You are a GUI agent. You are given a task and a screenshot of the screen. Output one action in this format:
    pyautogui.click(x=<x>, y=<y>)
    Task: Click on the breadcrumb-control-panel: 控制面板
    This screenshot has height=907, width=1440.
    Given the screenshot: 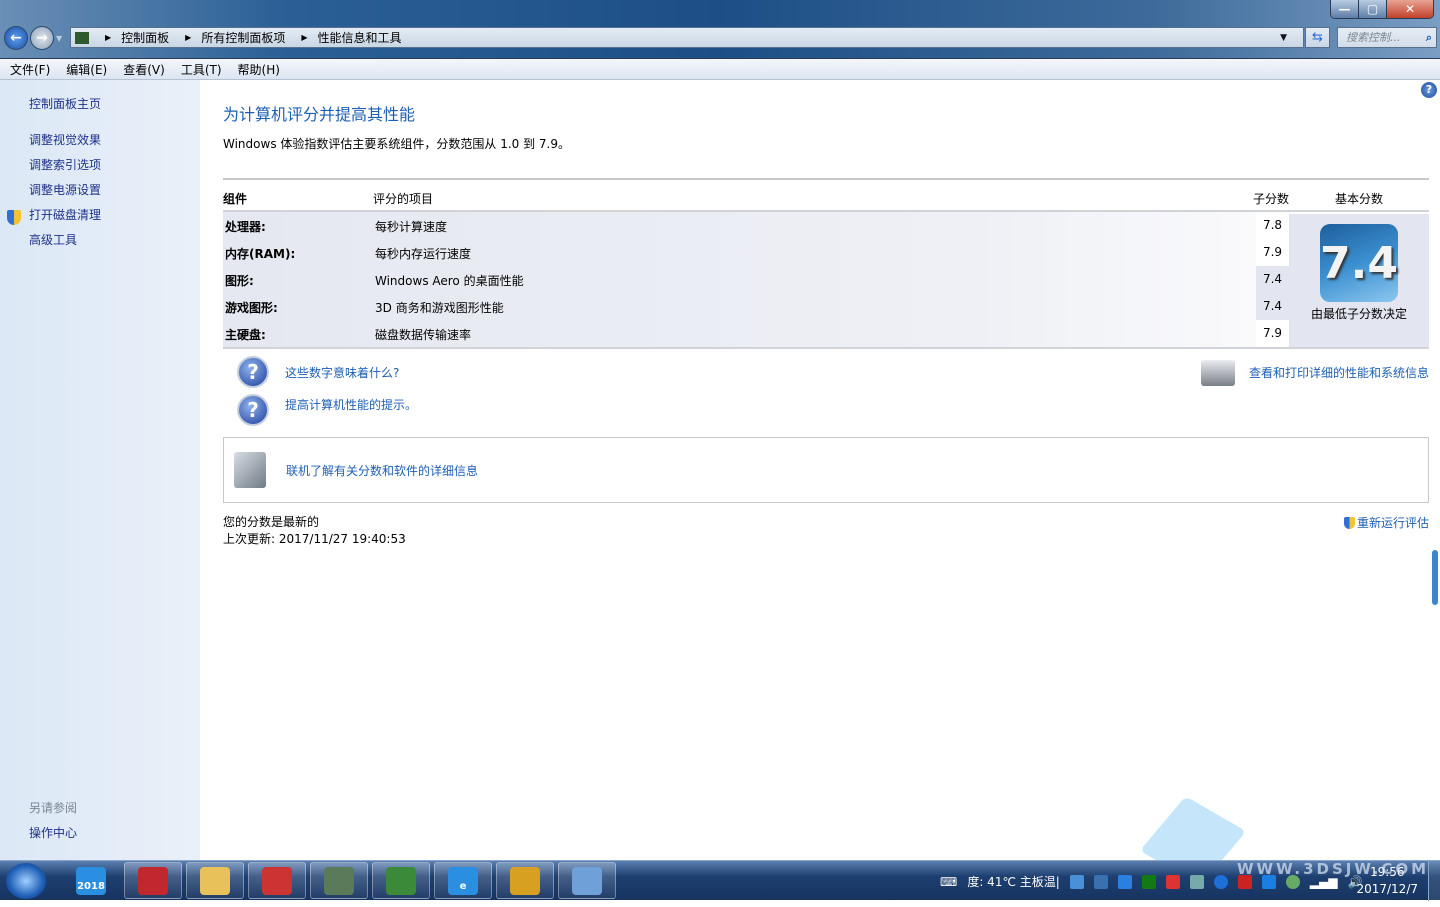 What is the action you would take?
    pyautogui.click(x=145, y=37)
    